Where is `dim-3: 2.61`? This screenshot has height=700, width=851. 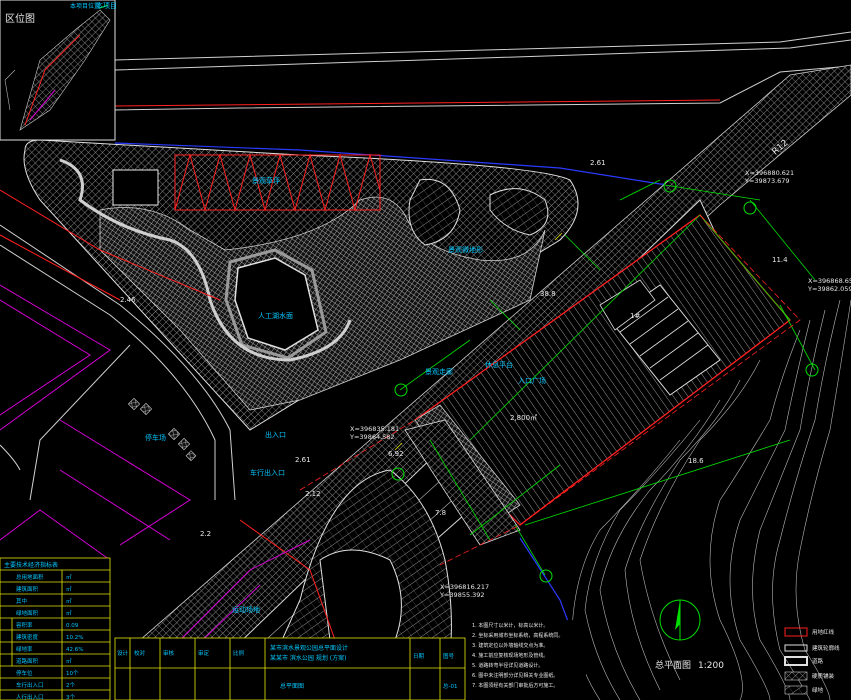 dim-3: 2.61 is located at coordinates (303, 460).